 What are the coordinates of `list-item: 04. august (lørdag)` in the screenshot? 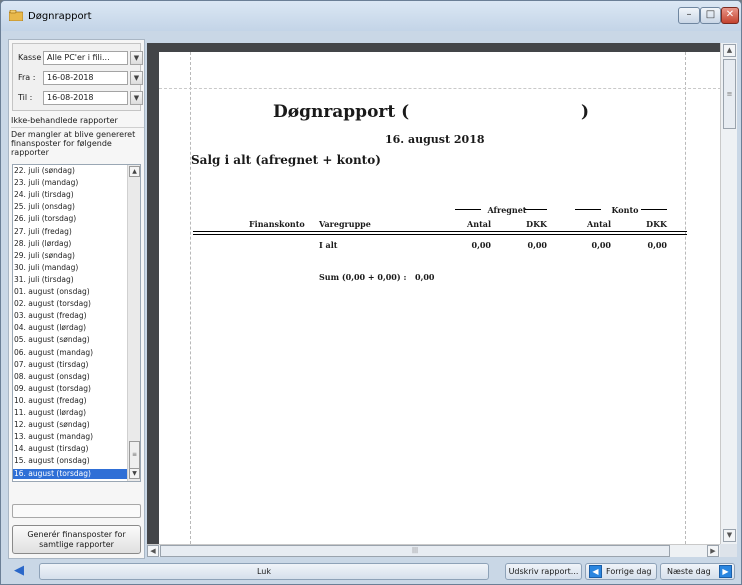 It's located at (70, 328).